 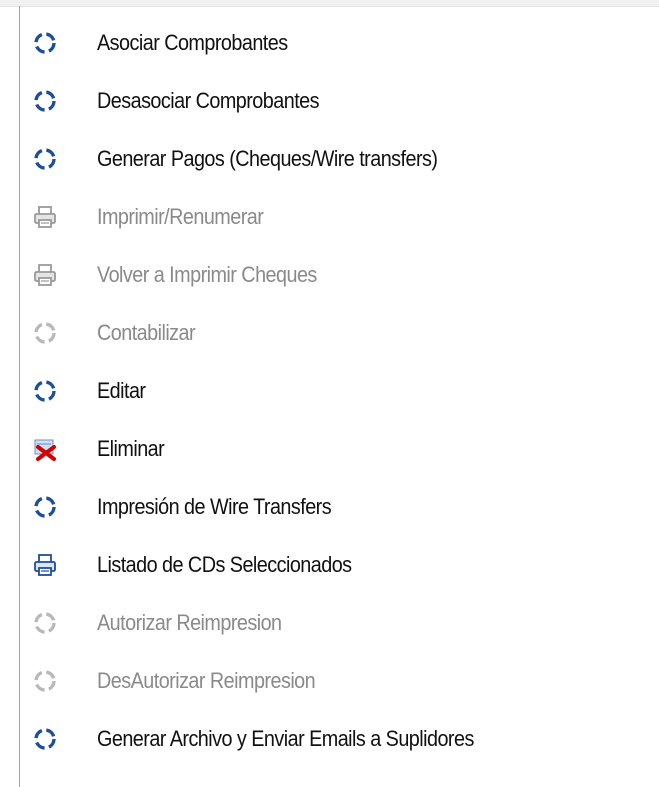 I want to click on menu-item-label: Listado de CDs Seleccionados, so click(x=224, y=564).